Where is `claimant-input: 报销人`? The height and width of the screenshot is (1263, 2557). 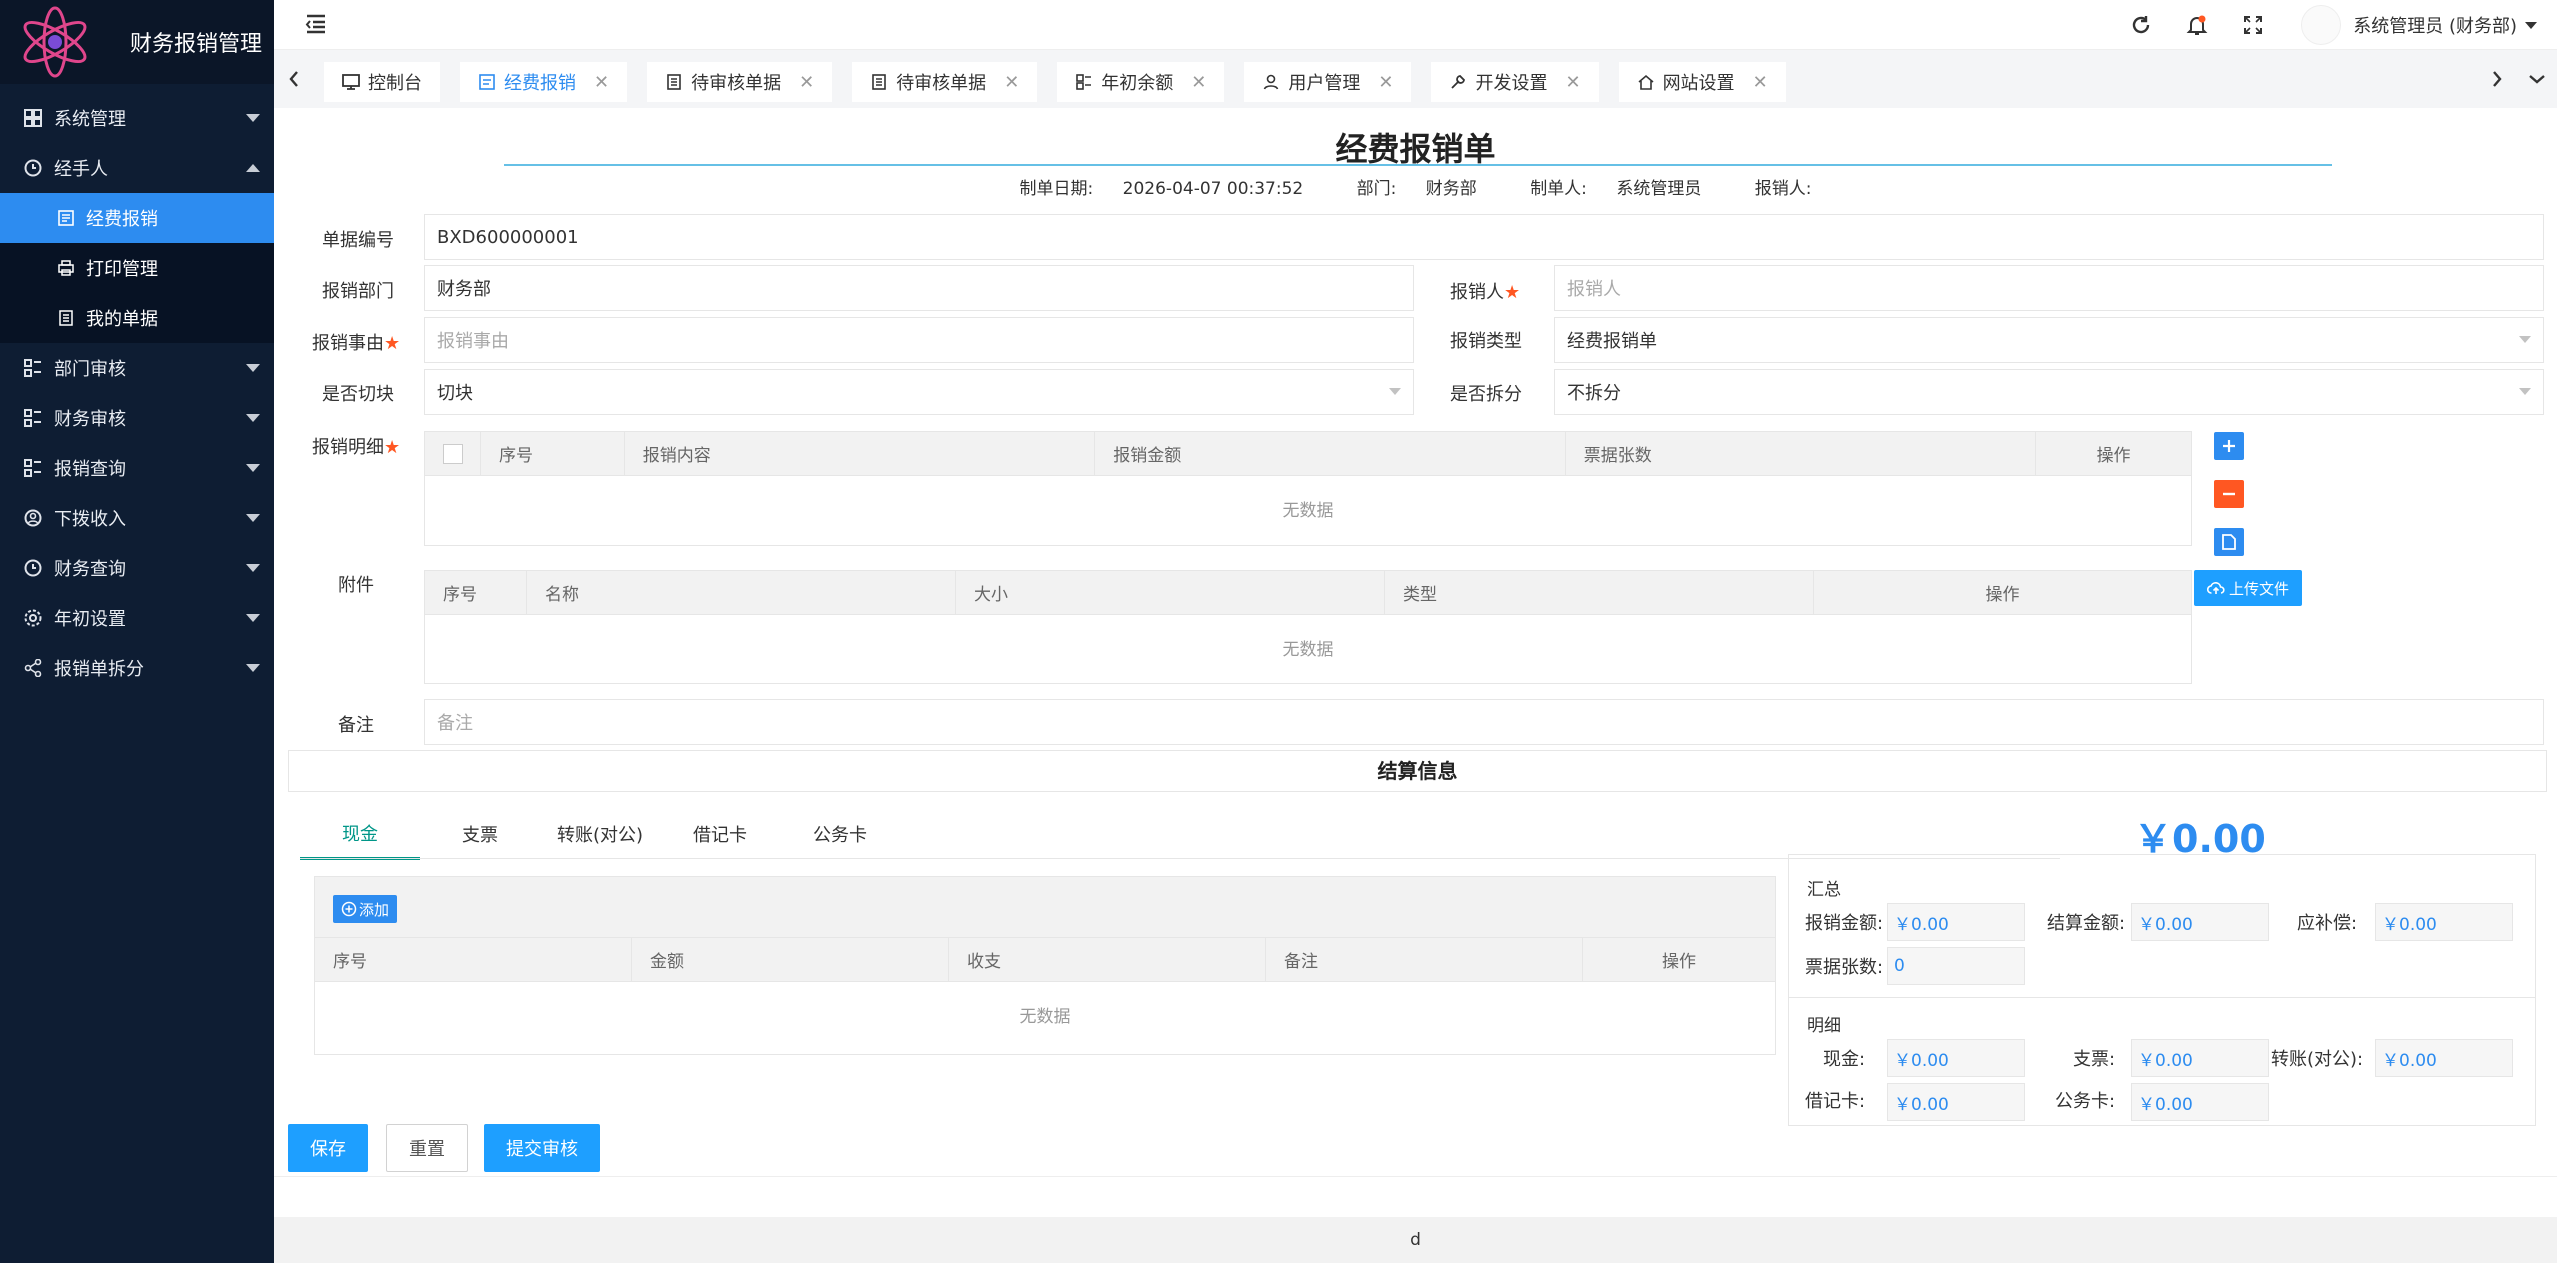
claimant-input: 报销人 is located at coordinates (2049, 288).